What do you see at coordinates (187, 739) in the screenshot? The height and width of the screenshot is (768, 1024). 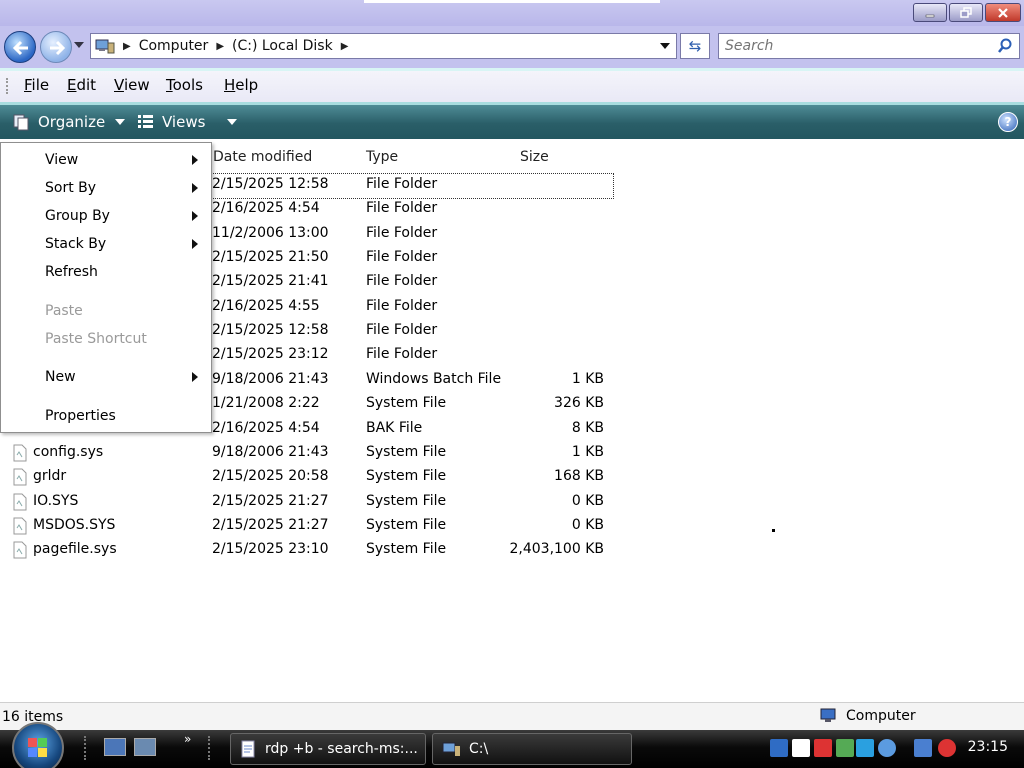 I see `quicklaunch-overflow-icon: »` at bounding box center [187, 739].